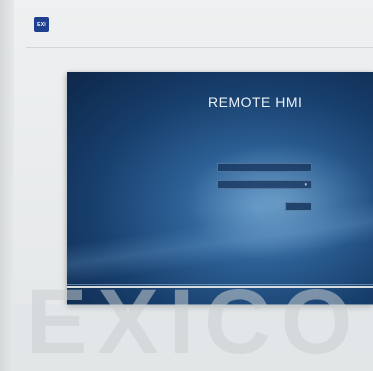 This screenshot has height=371, width=373. Describe the element at coordinates (199, 47) in the screenshot. I see `header-divider` at that location.